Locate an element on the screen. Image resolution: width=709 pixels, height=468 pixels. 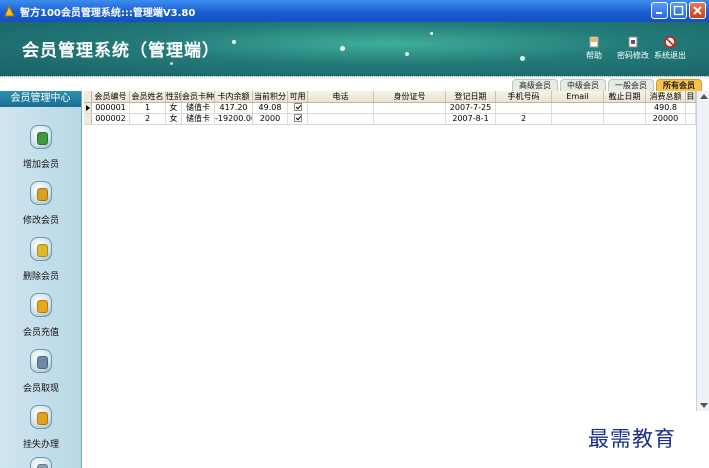
col-header: 截止日期 is located at coordinates (625, 96).